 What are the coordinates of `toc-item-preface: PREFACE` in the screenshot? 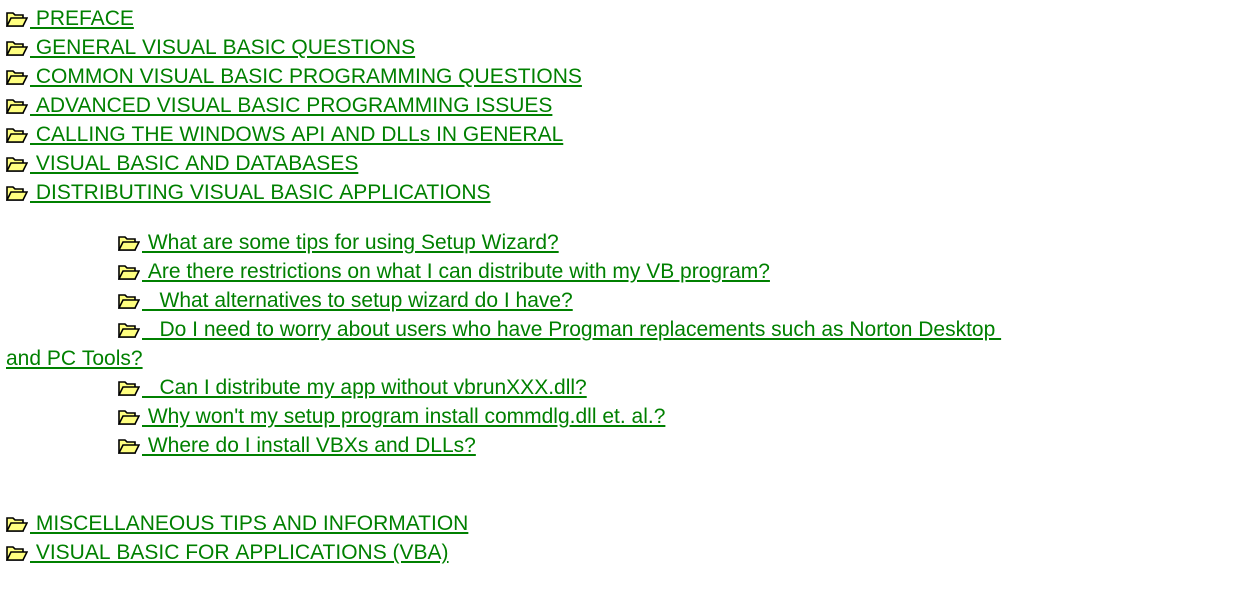 It's located at (70, 19).